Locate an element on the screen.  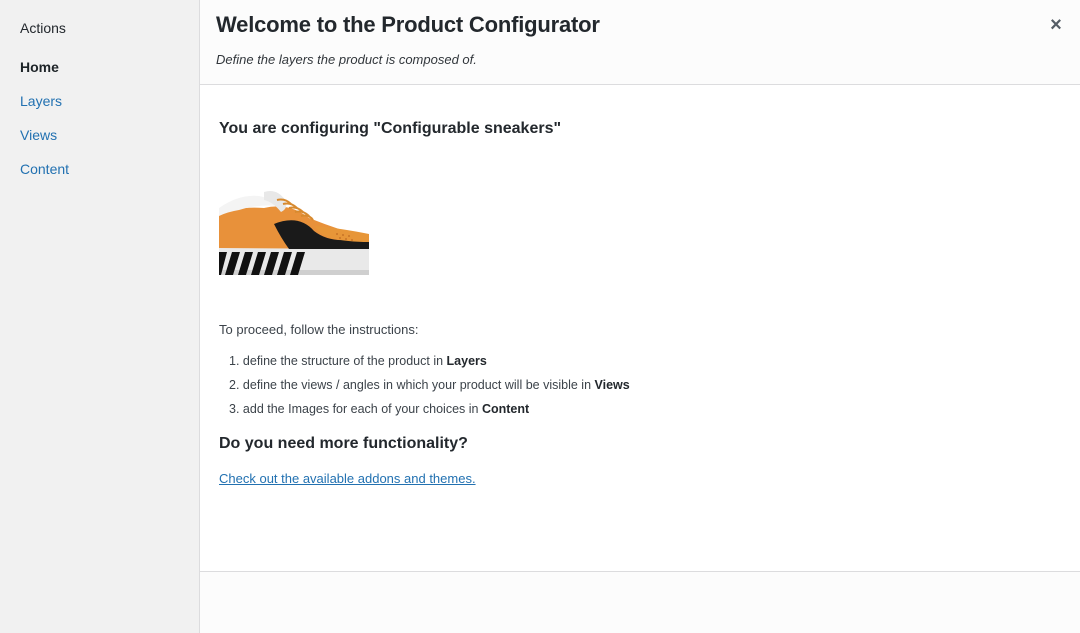
sidebar-item-layers: Layers is located at coordinates (41, 101).